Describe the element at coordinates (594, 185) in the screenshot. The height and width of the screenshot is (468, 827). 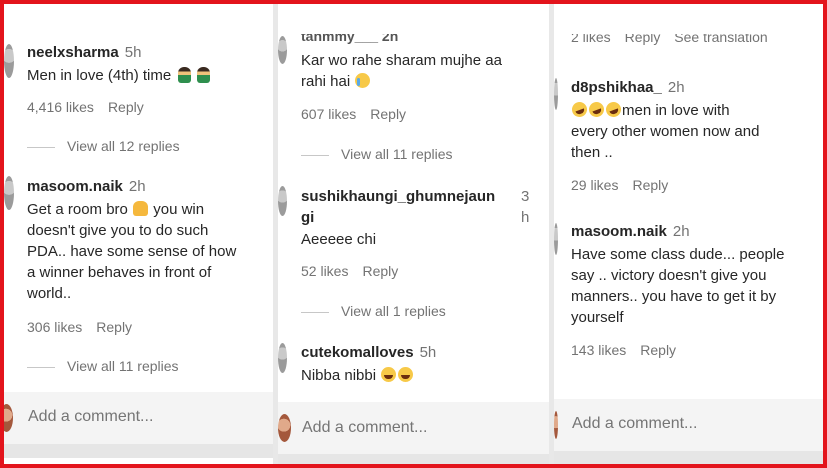
I see `likes-count: 29 likes` at that location.